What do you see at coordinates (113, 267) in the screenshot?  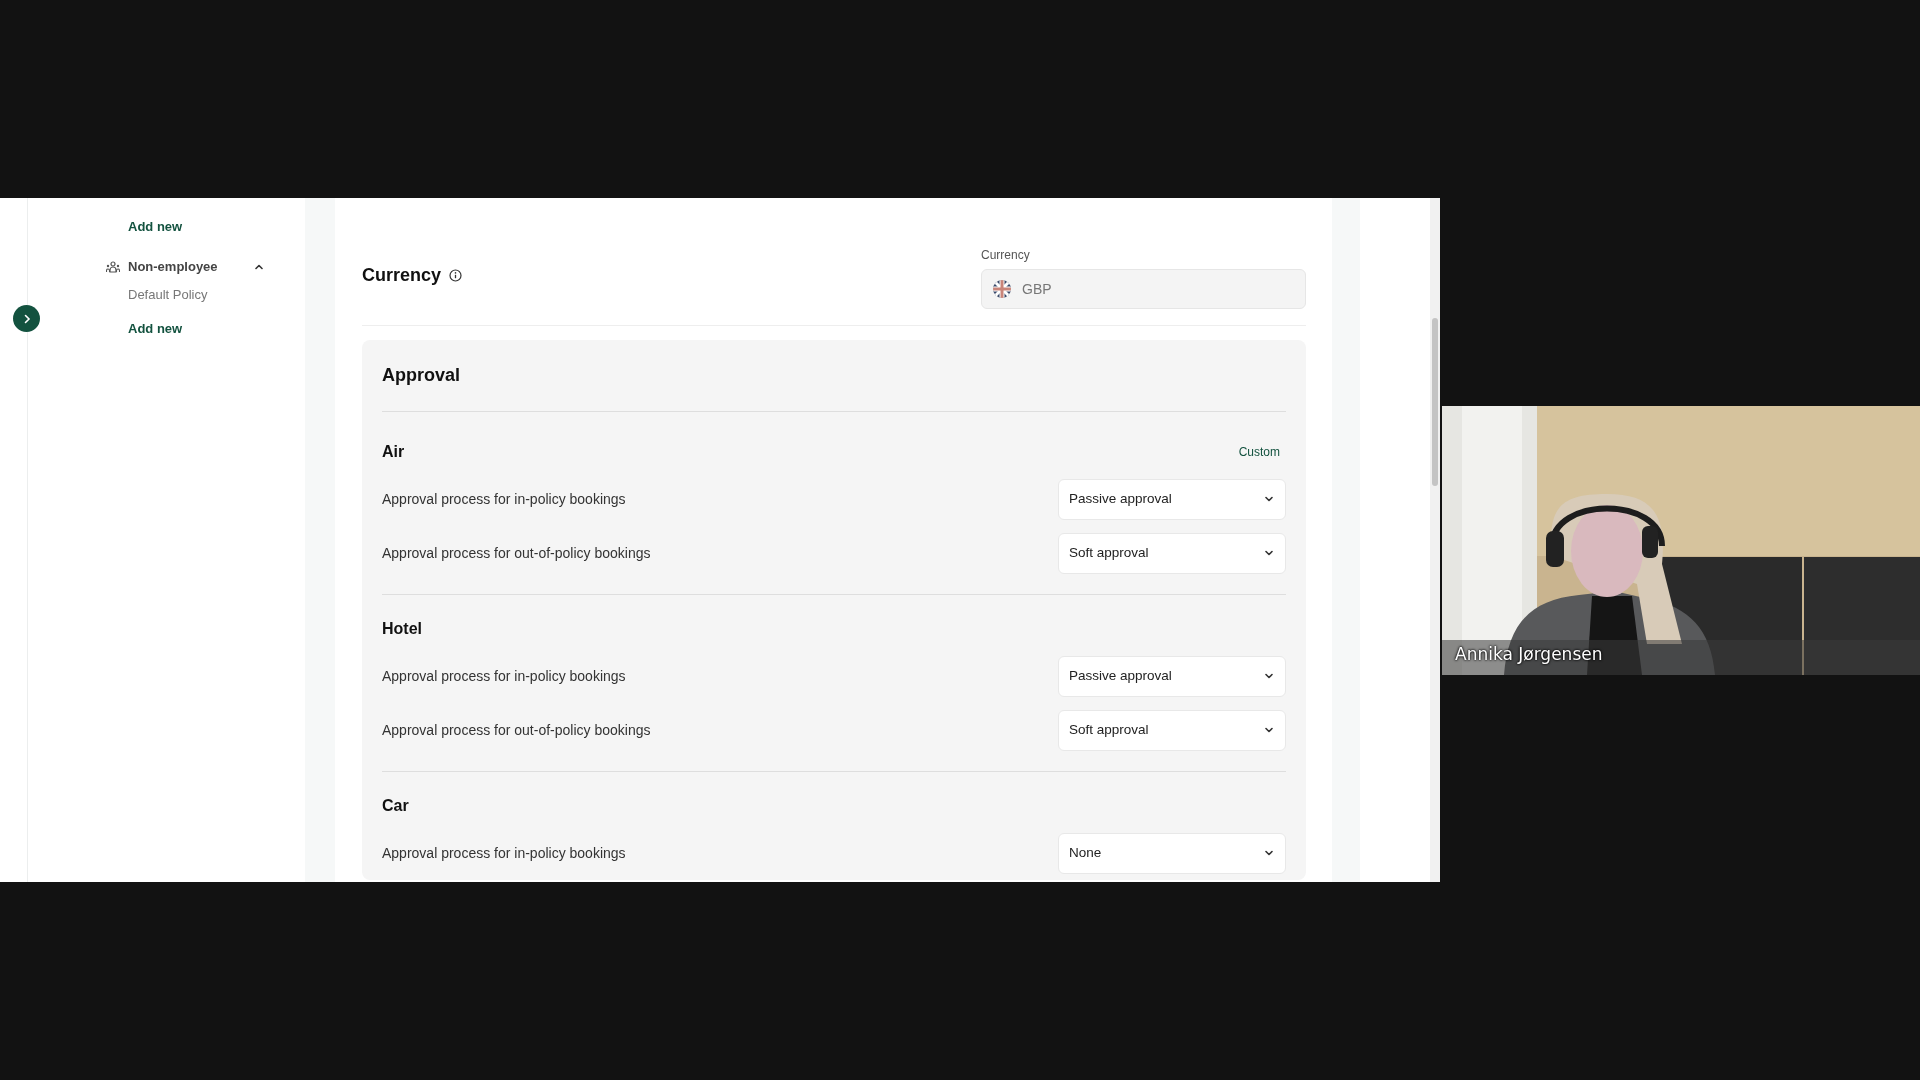 I see `people-icon` at bounding box center [113, 267].